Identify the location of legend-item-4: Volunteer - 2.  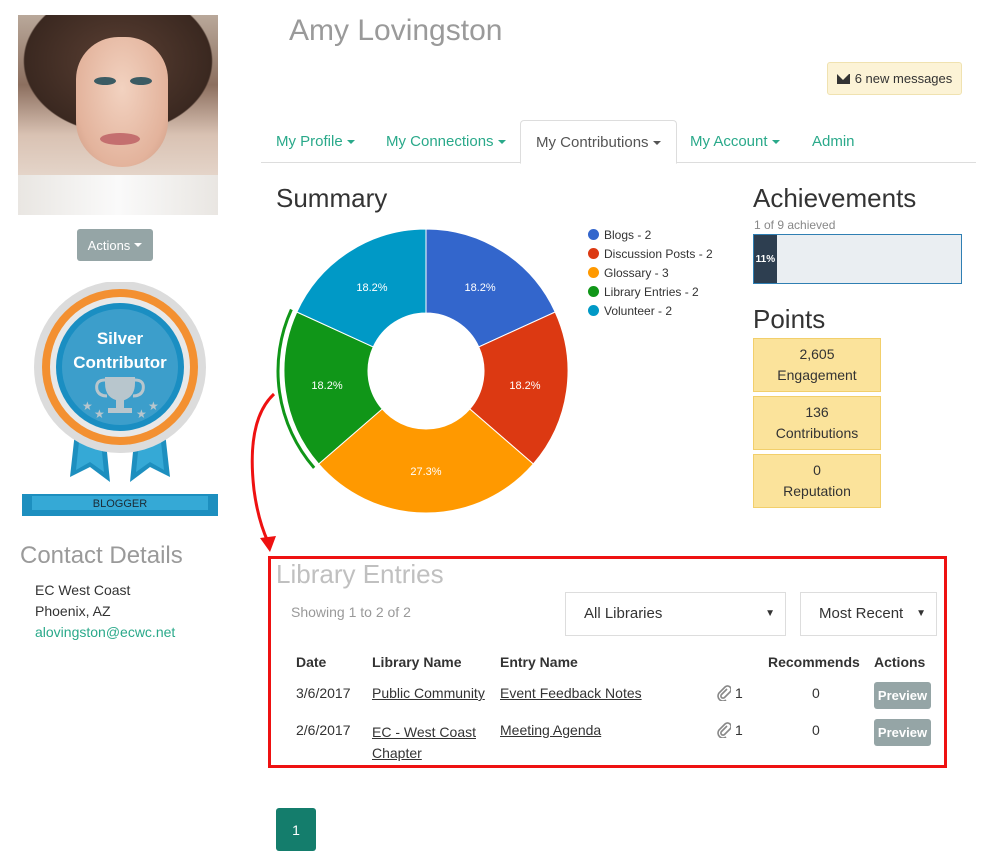
(650, 310).